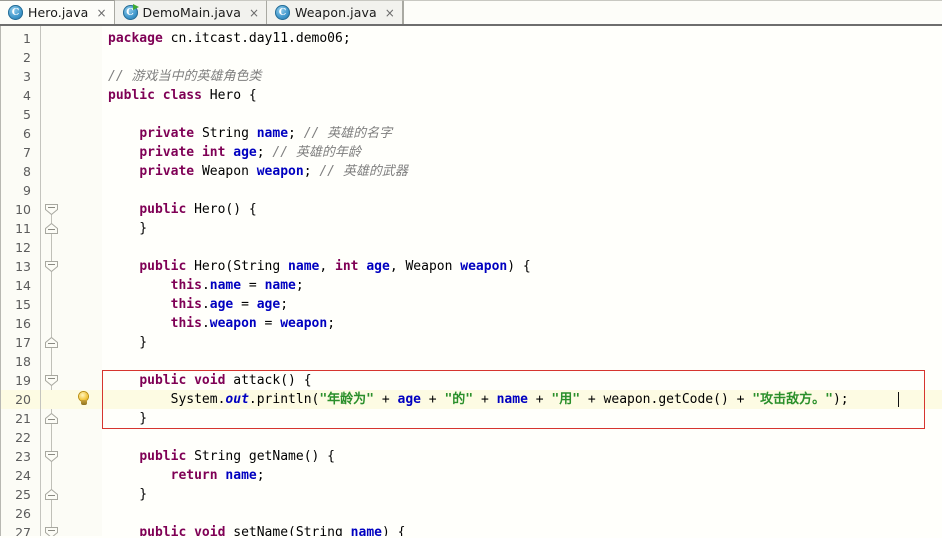  I want to click on code-line: public class Hero {, so click(522, 95).